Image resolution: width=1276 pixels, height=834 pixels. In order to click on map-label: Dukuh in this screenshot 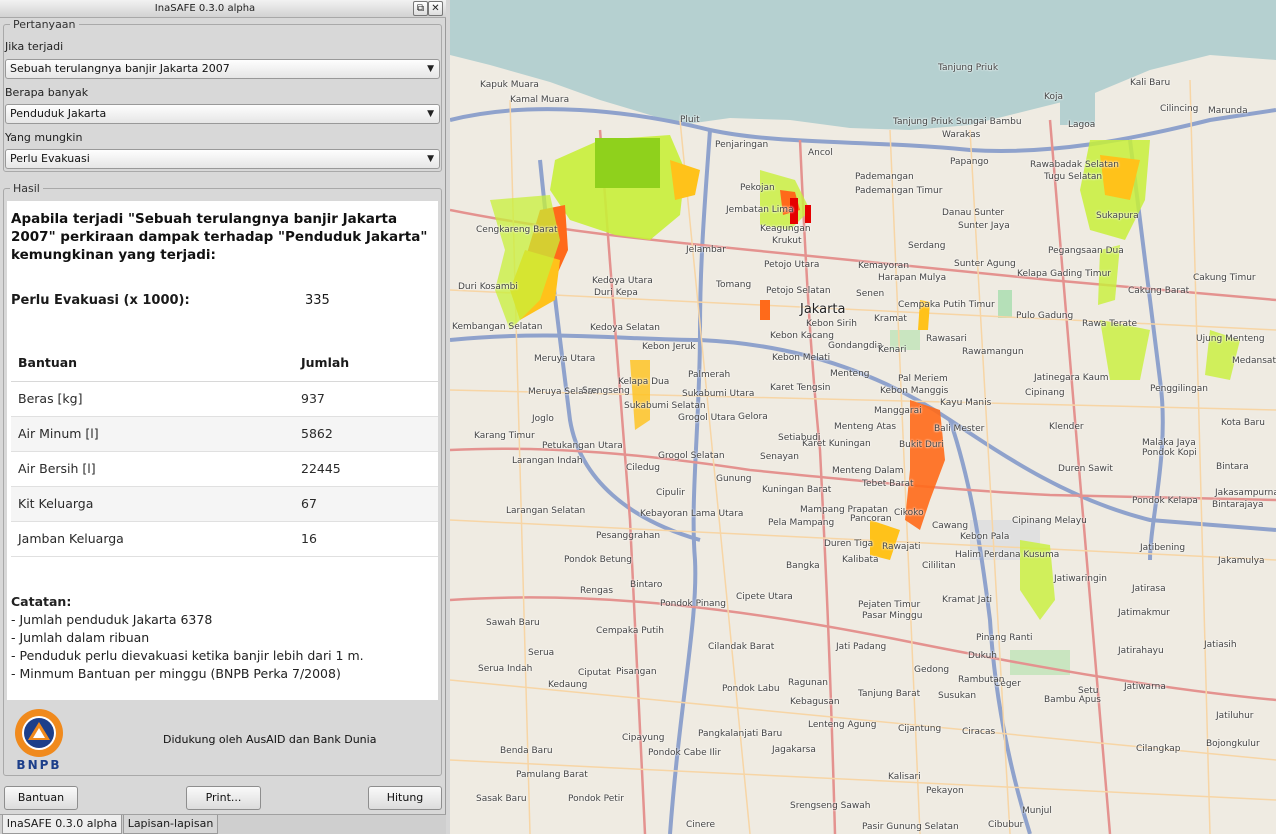, I will do `click(982, 656)`.